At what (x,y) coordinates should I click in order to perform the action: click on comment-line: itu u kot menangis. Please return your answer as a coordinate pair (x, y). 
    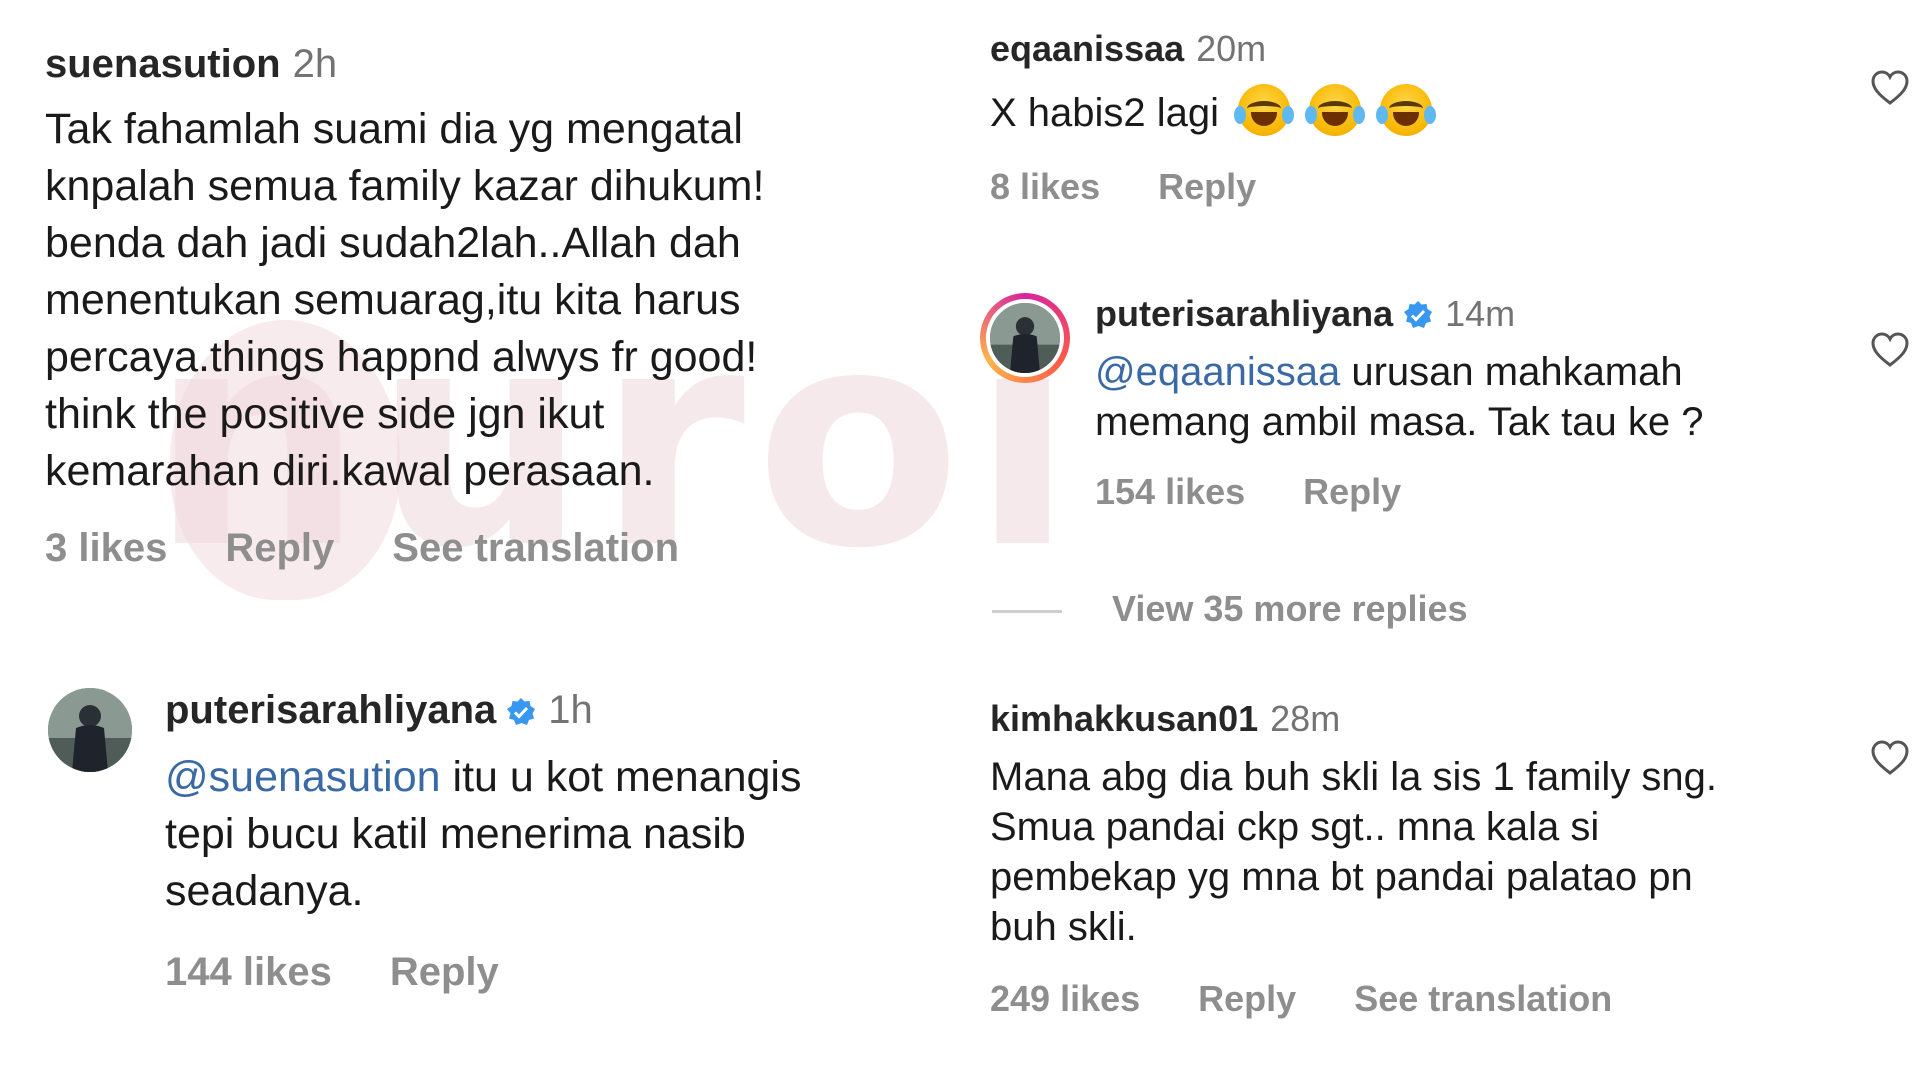
    Looking at the image, I should click on (621, 777).